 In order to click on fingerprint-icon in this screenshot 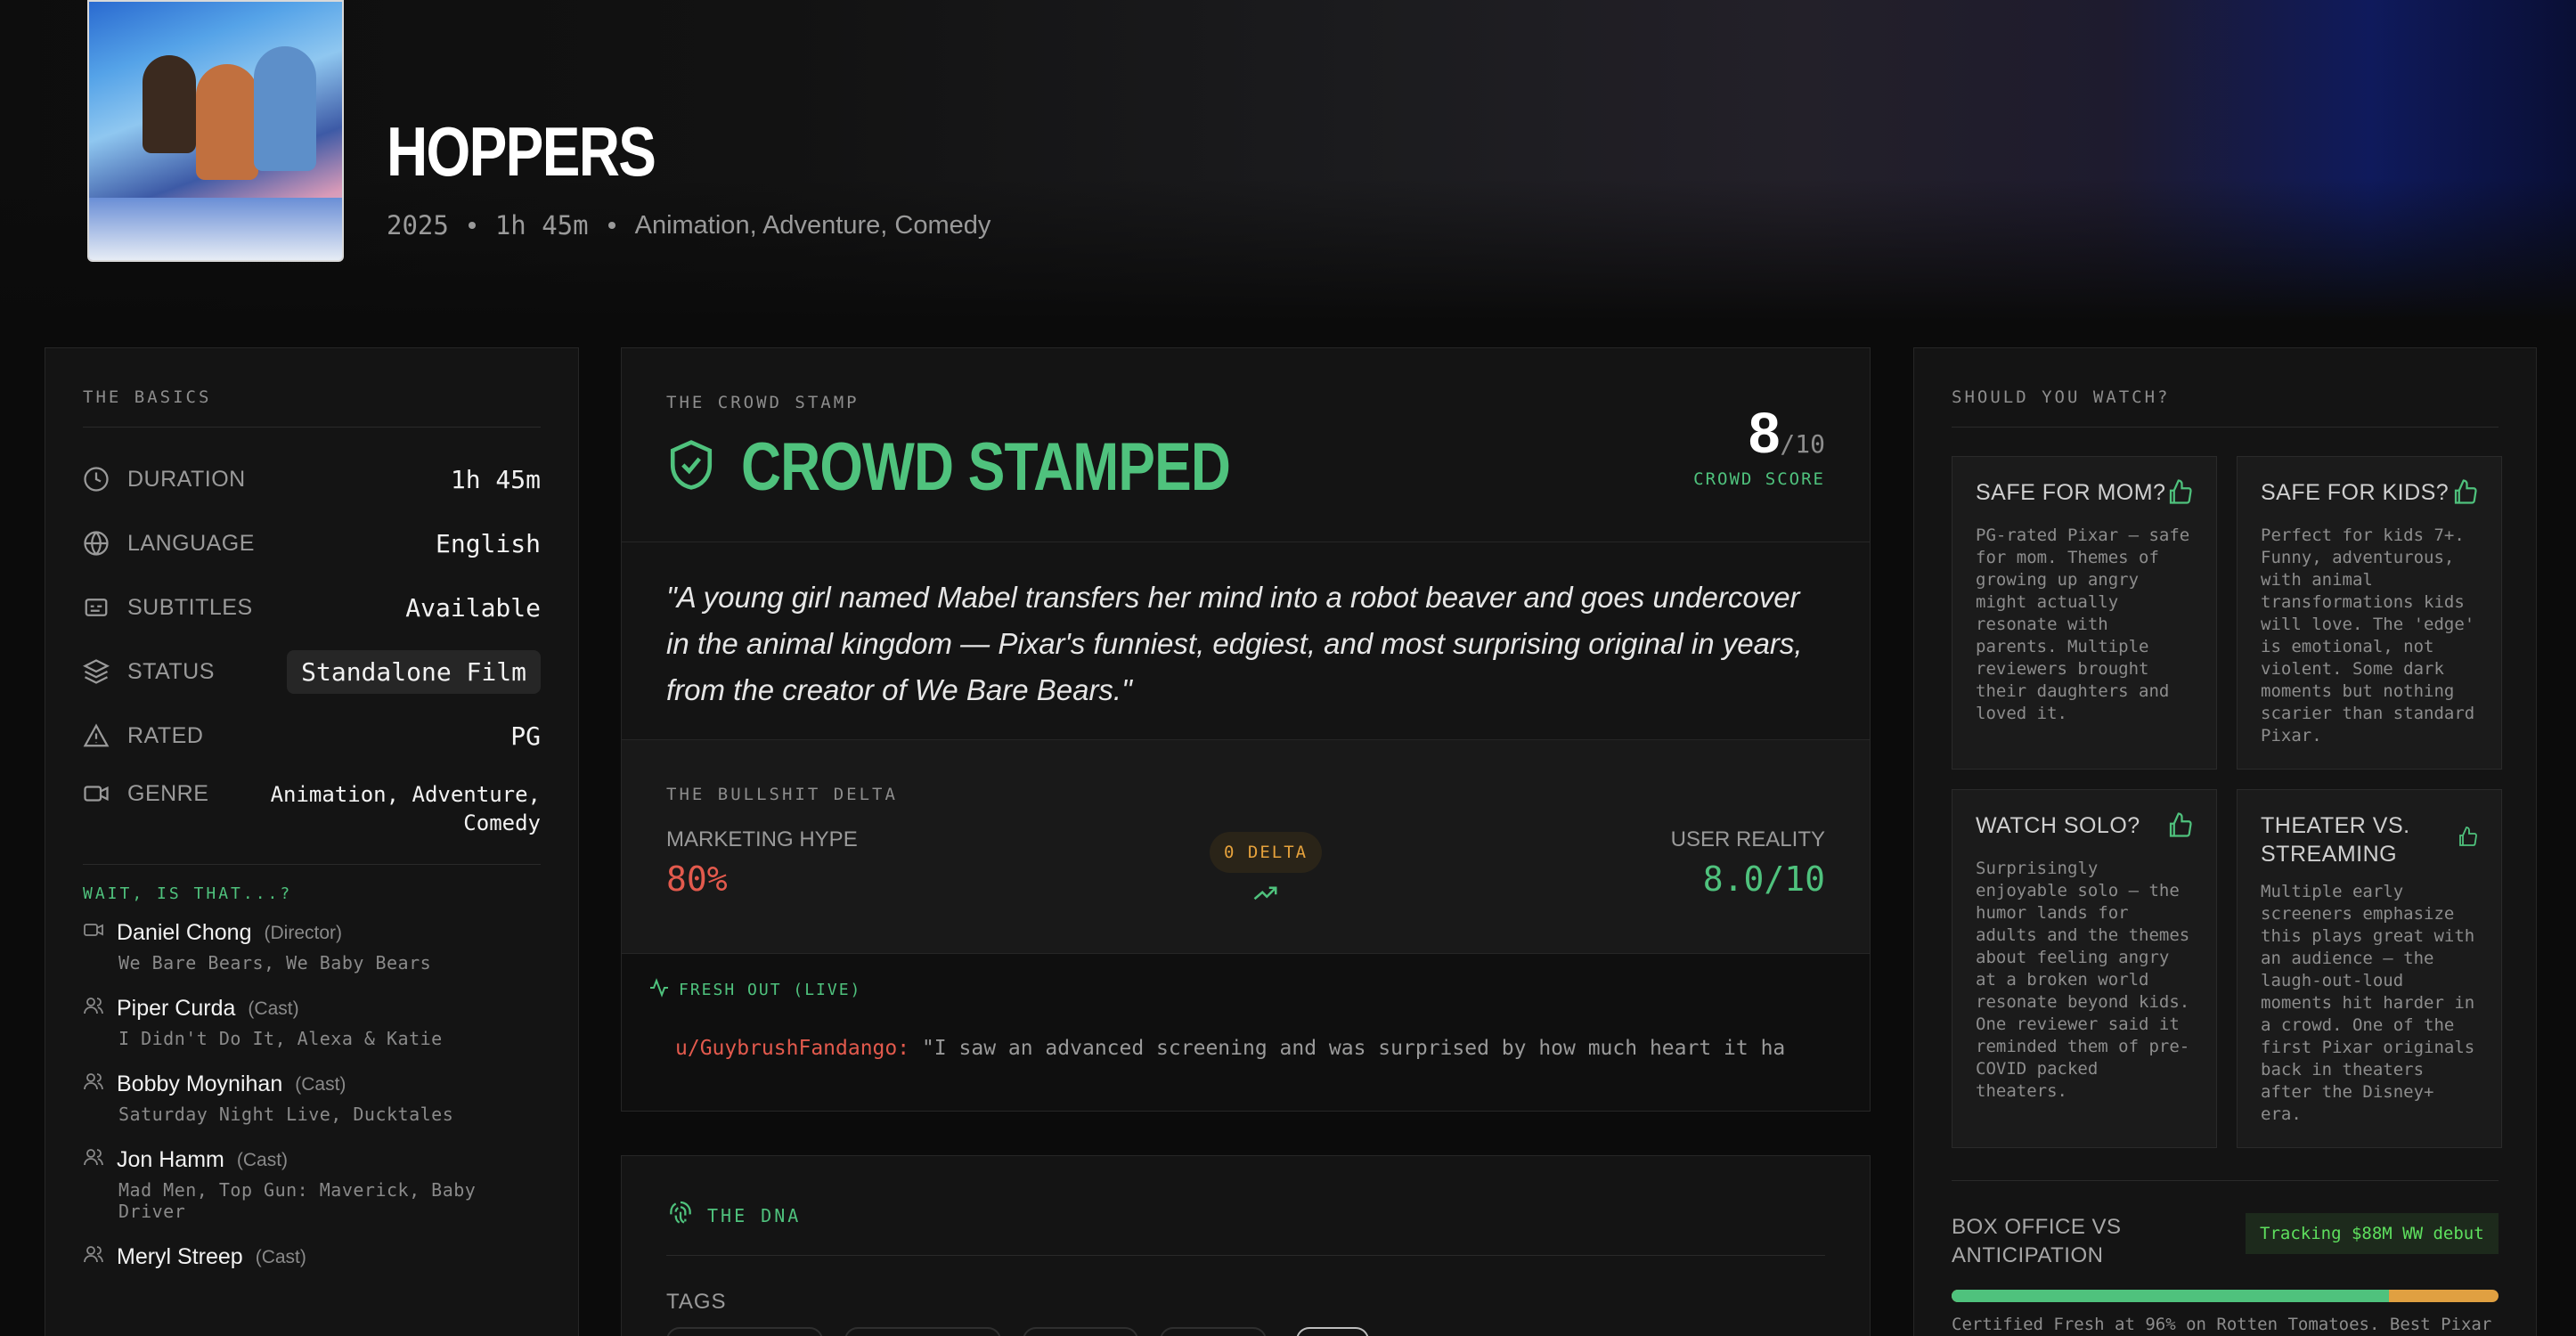, I will do `click(680, 1216)`.